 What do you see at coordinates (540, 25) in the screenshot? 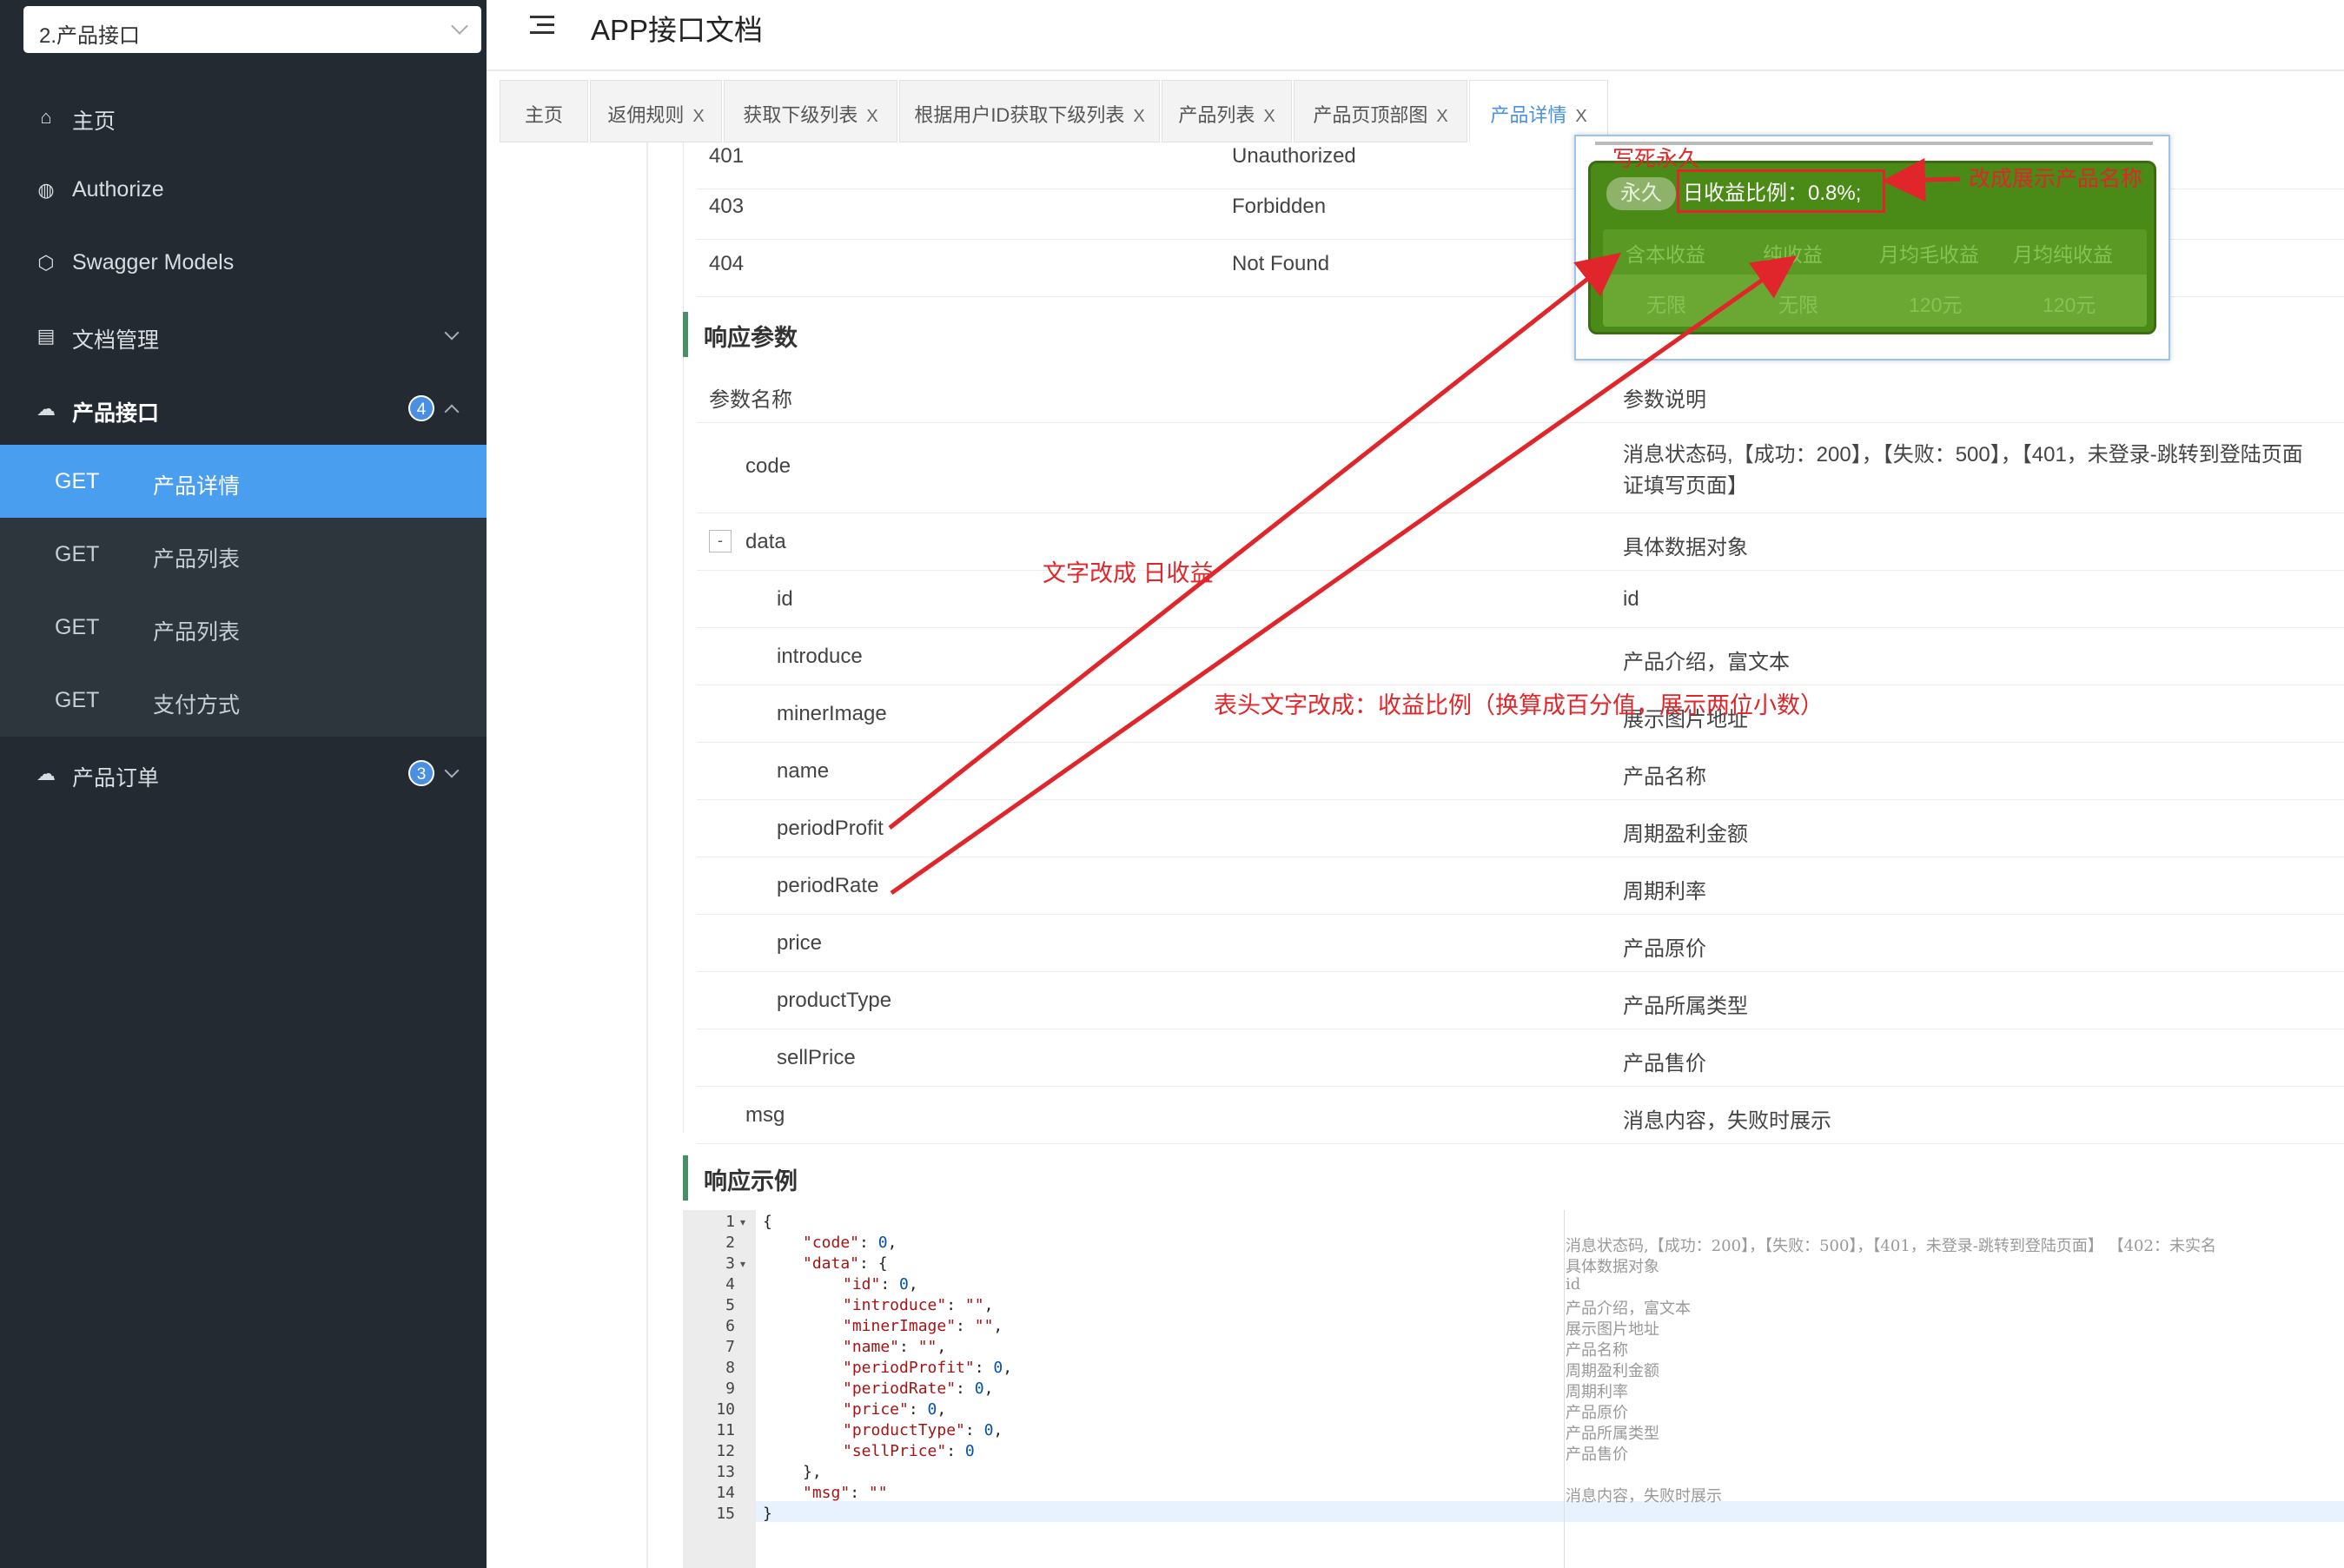
I see `menu-toggle-icon` at bounding box center [540, 25].